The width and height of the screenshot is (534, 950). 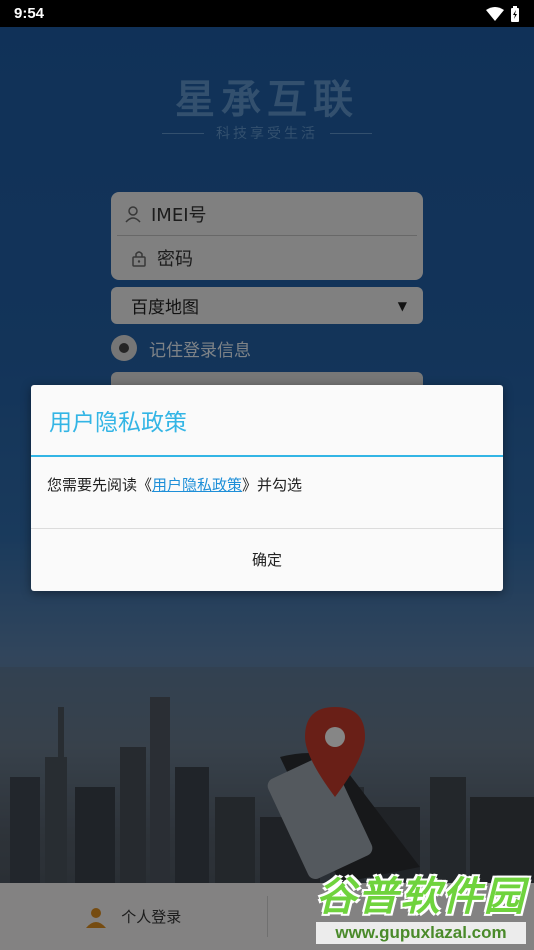 I want to click on watermark-logo: 谷普软件园 www.gupuxlazal.com, so click(x=421, y=904).